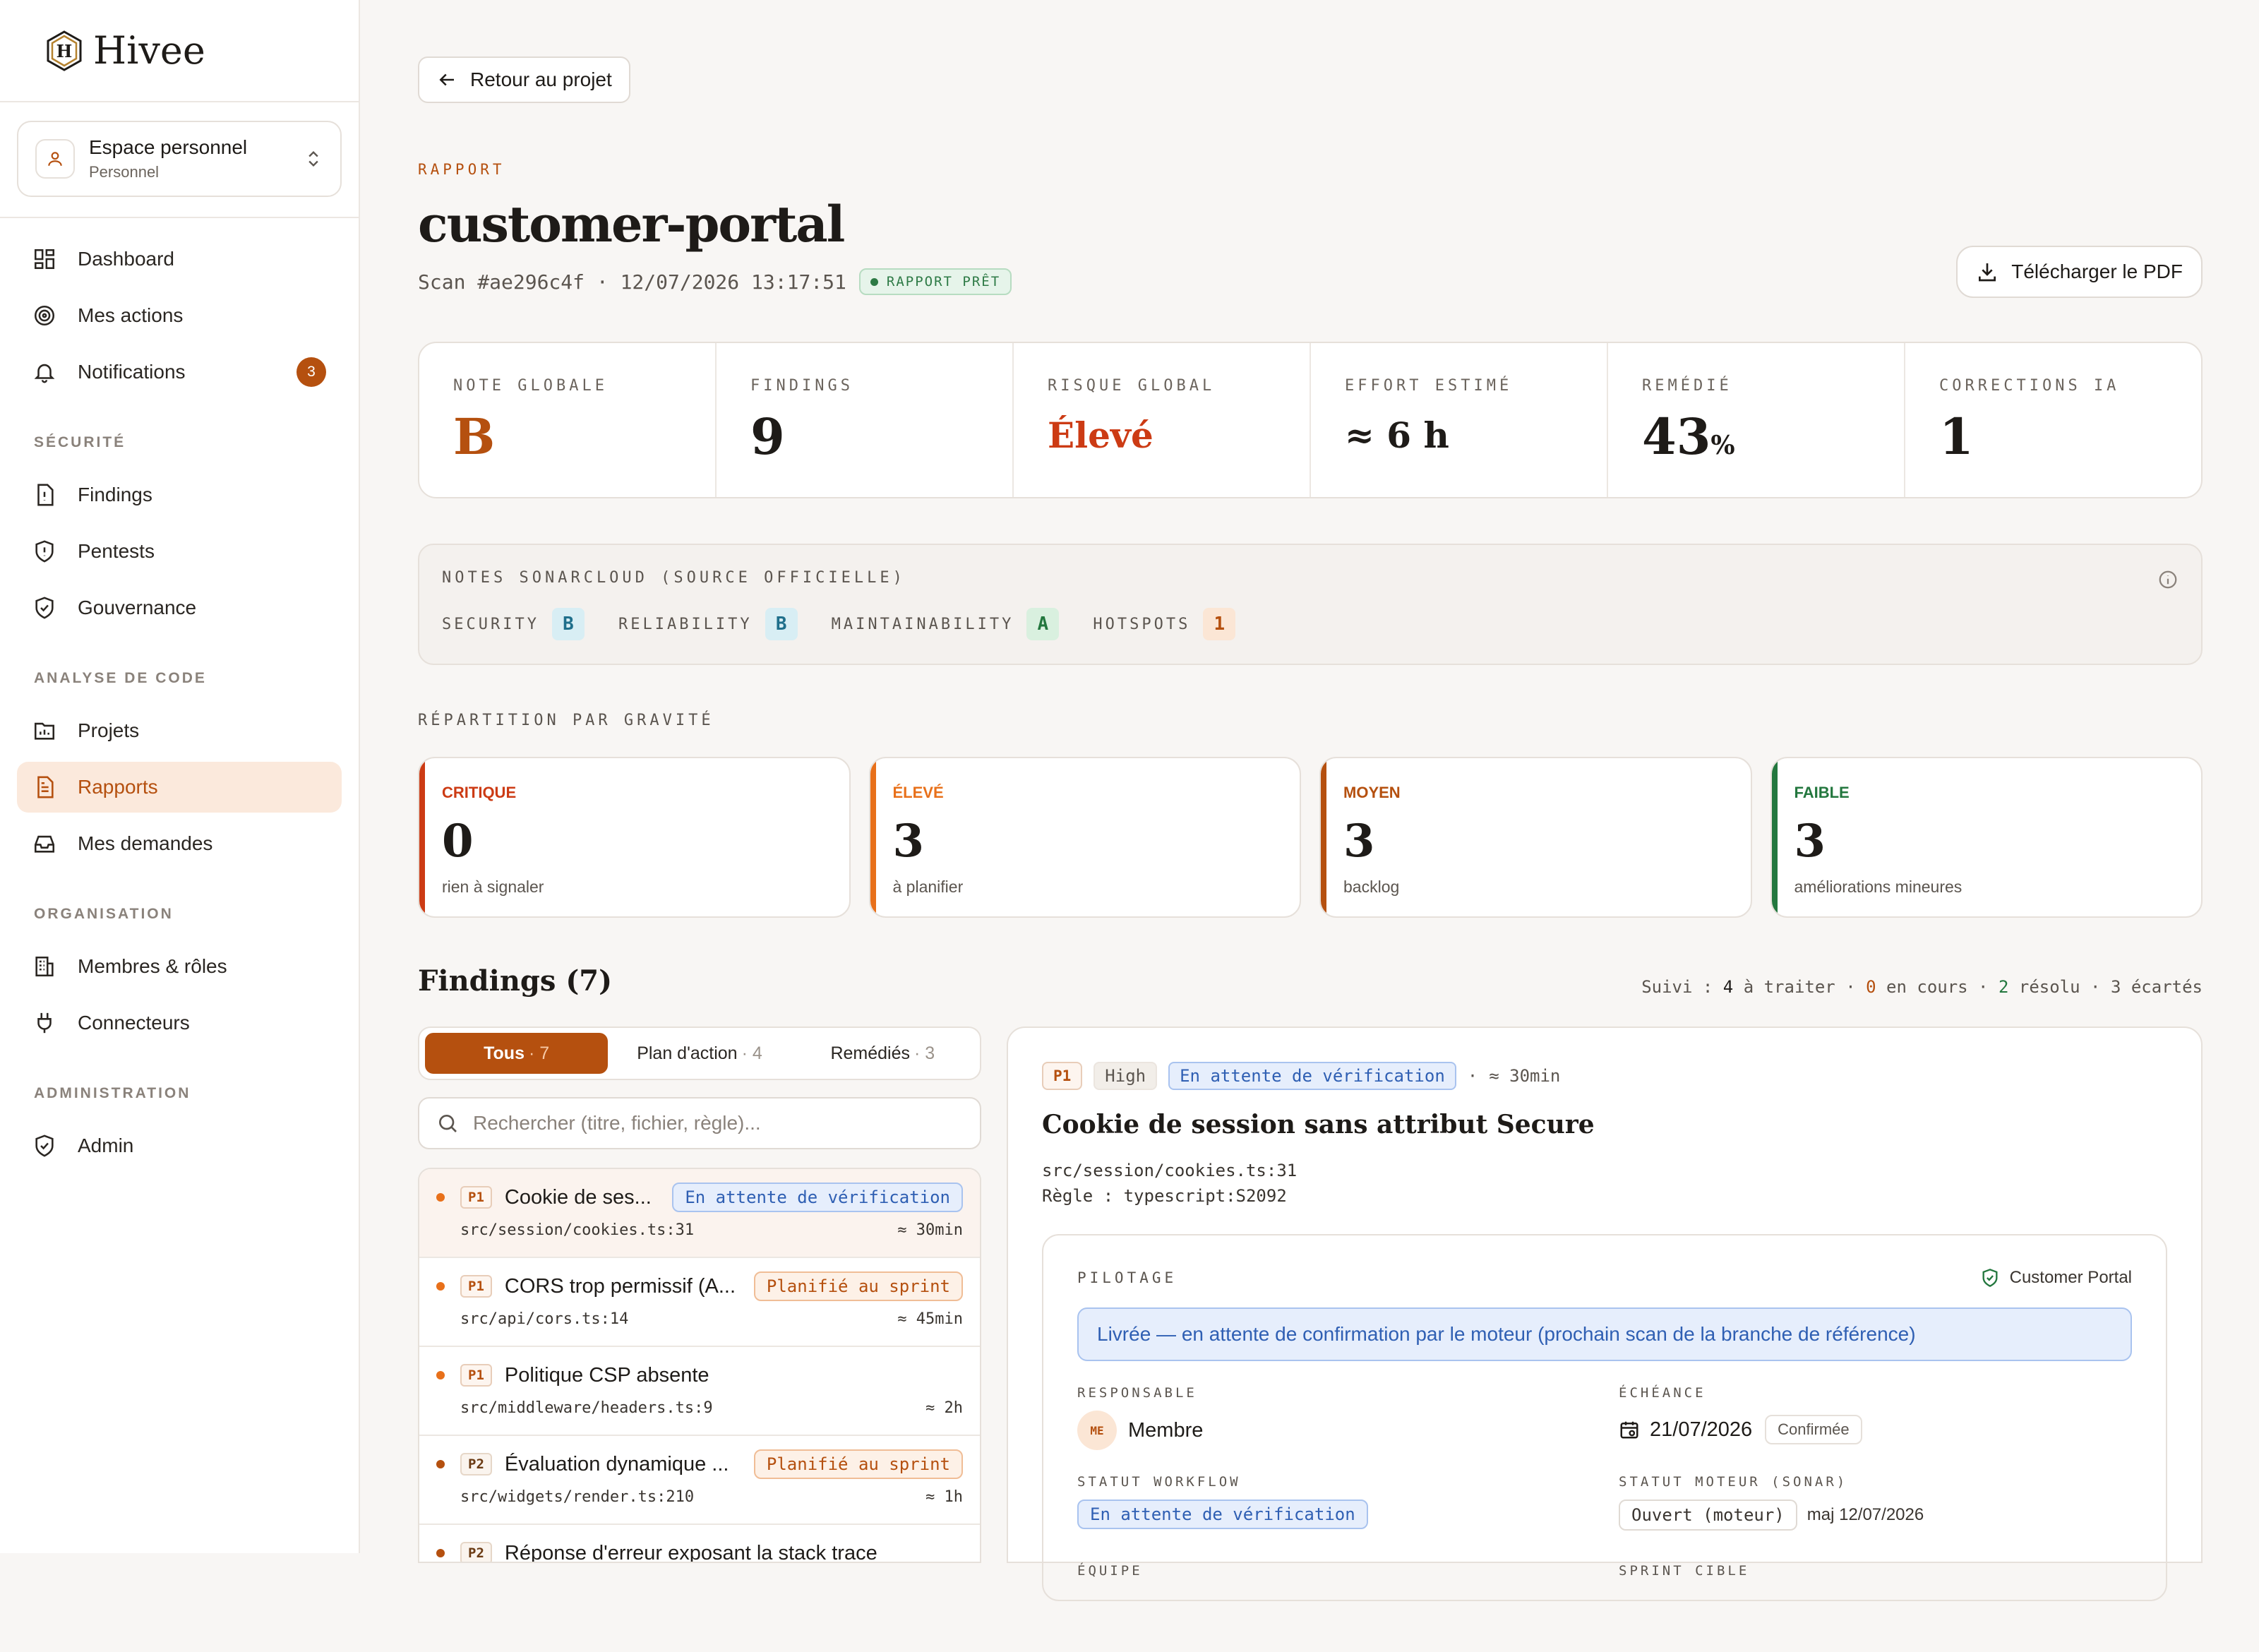 The image size is (2259, 1652). Describe the element at coordinates (311, 372) in the screenshot. I see `notifications-count-badge: 3` at that location.